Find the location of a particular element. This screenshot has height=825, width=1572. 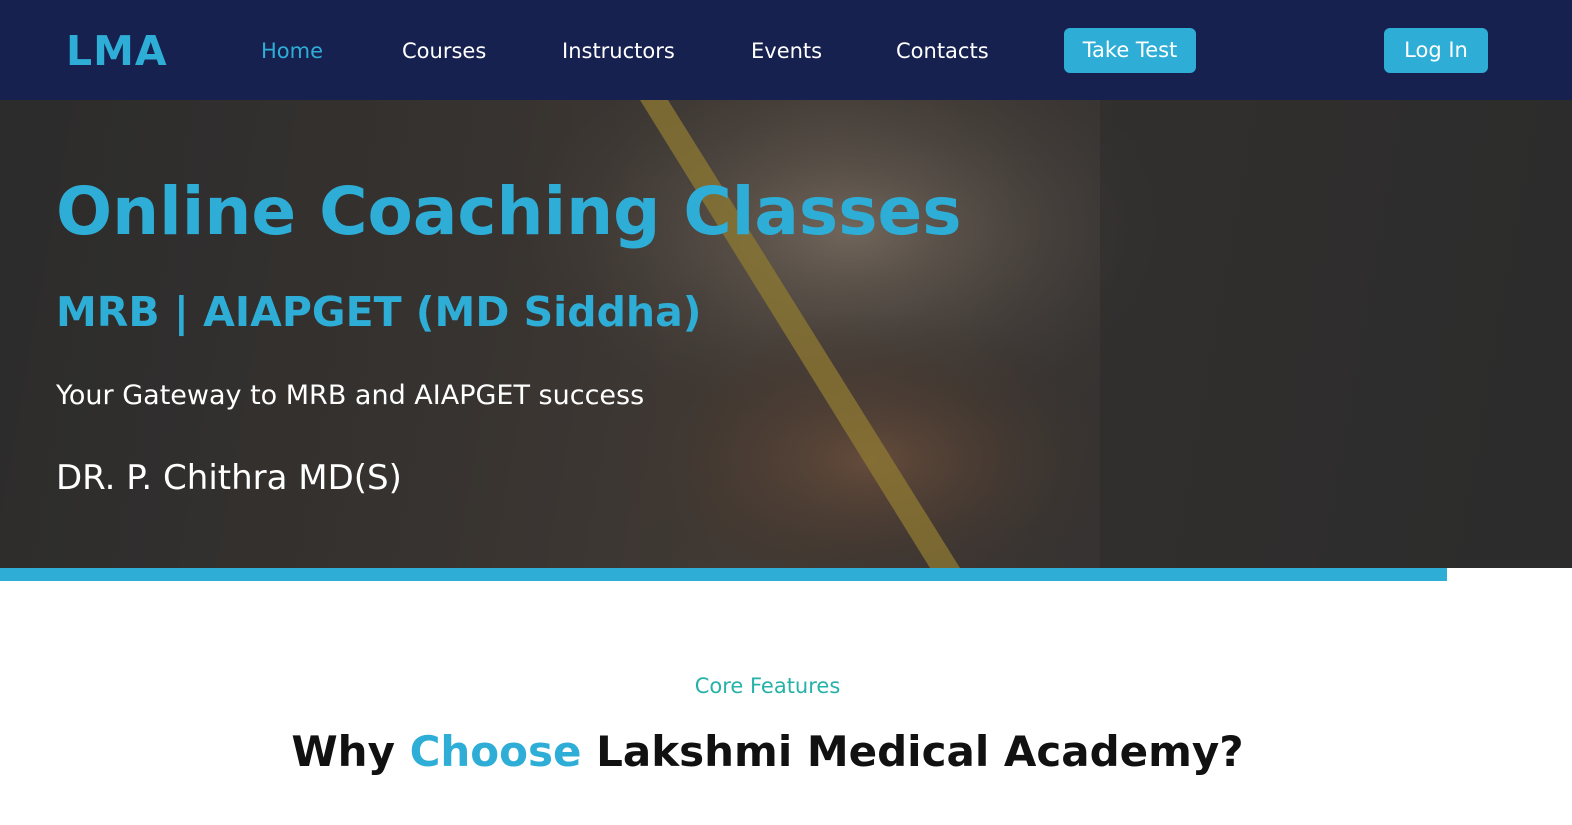

take-test-button: Take Test is located at coordinates (1130, 50).